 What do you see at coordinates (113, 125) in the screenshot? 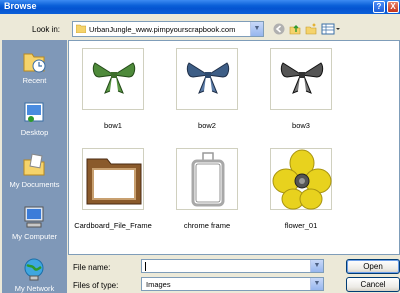
I see `file-name: bow1` at bounding box center [113, 125].